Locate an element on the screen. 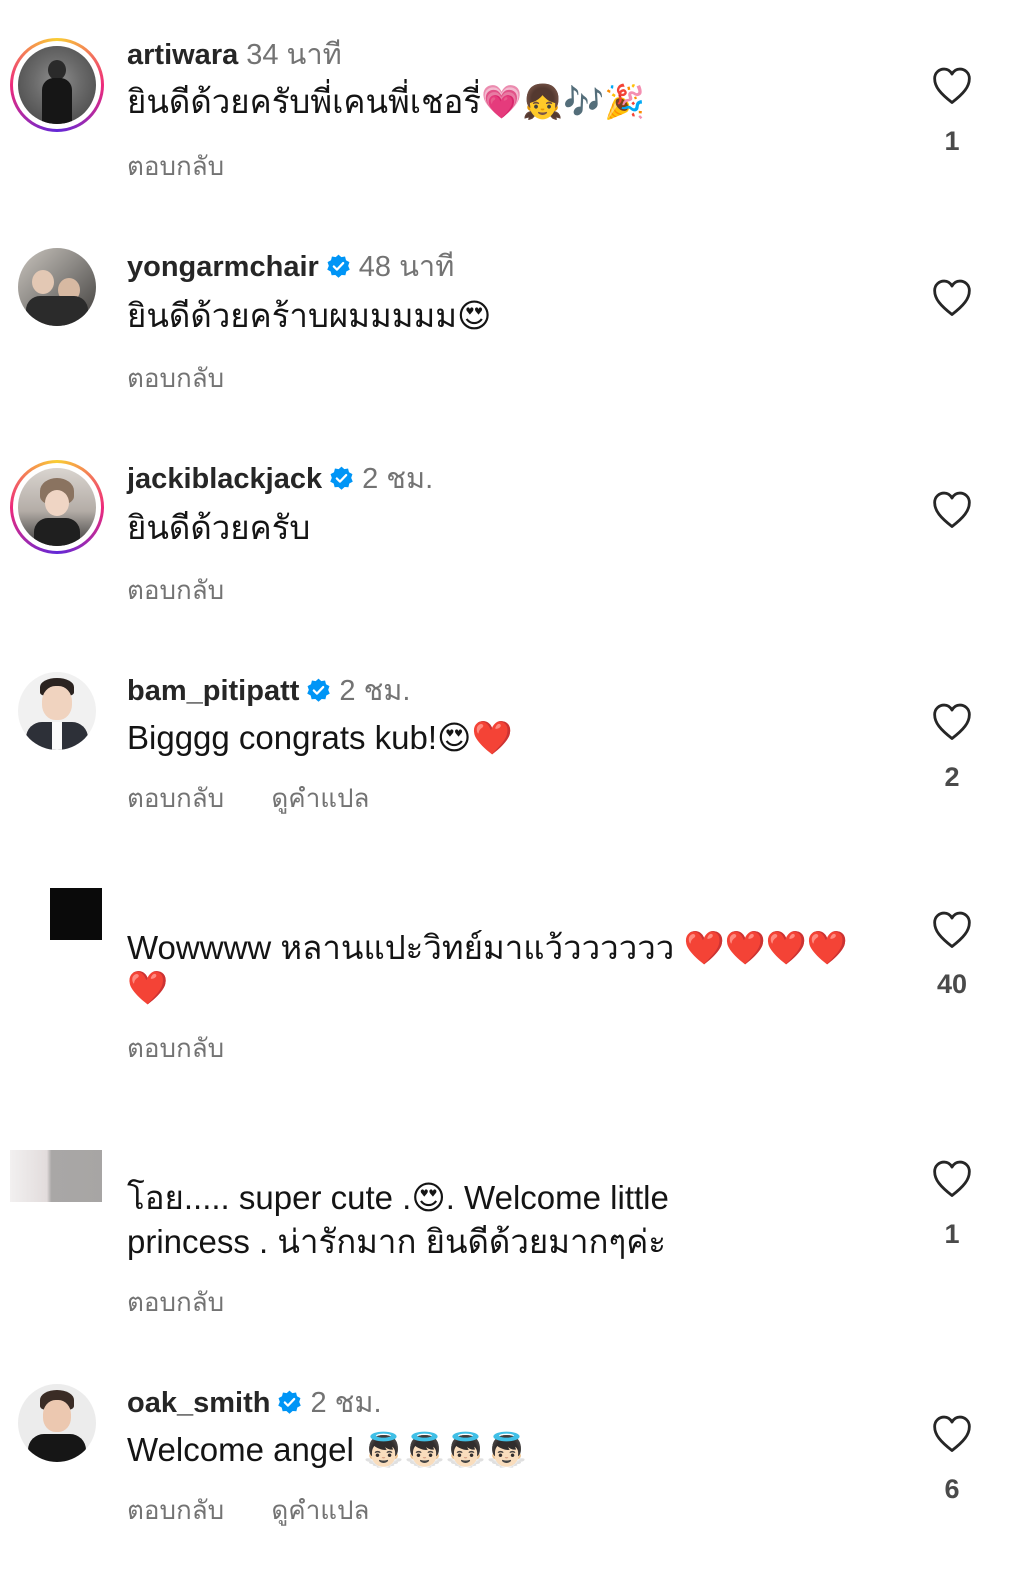 This screenshot has height=1587, width=1031. like-count: 6 is located at coordinates (952, 1489).